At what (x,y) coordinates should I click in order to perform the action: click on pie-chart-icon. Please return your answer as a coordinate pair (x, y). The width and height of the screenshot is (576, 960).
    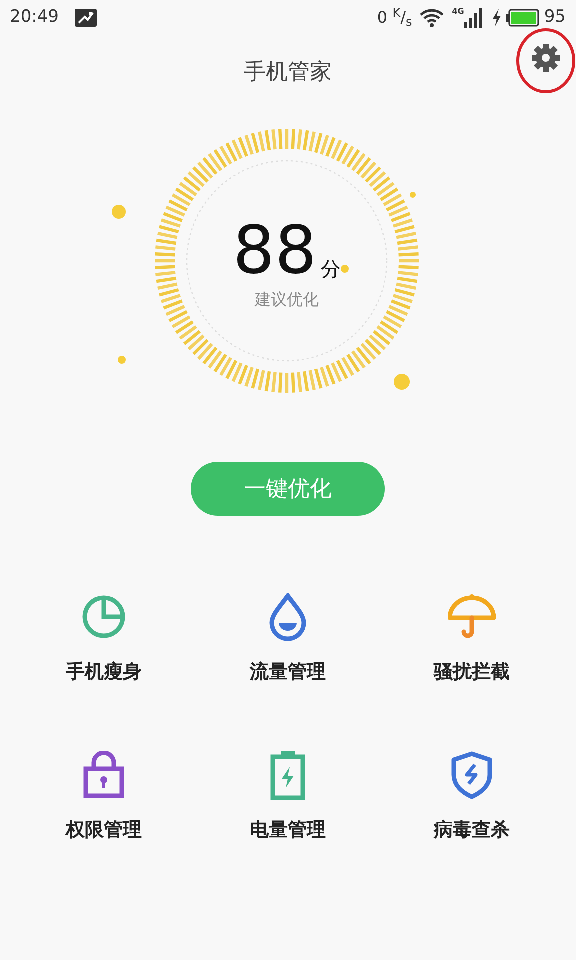
    Looking at the image, I should click on (104, 617).